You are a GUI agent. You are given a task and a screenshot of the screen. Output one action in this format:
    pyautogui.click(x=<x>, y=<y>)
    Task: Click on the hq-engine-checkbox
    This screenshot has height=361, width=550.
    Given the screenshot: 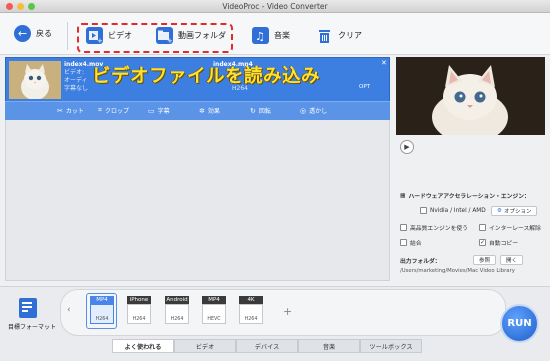 What is the action you would take?
    pyautogui.click(x=403, y=227)
    